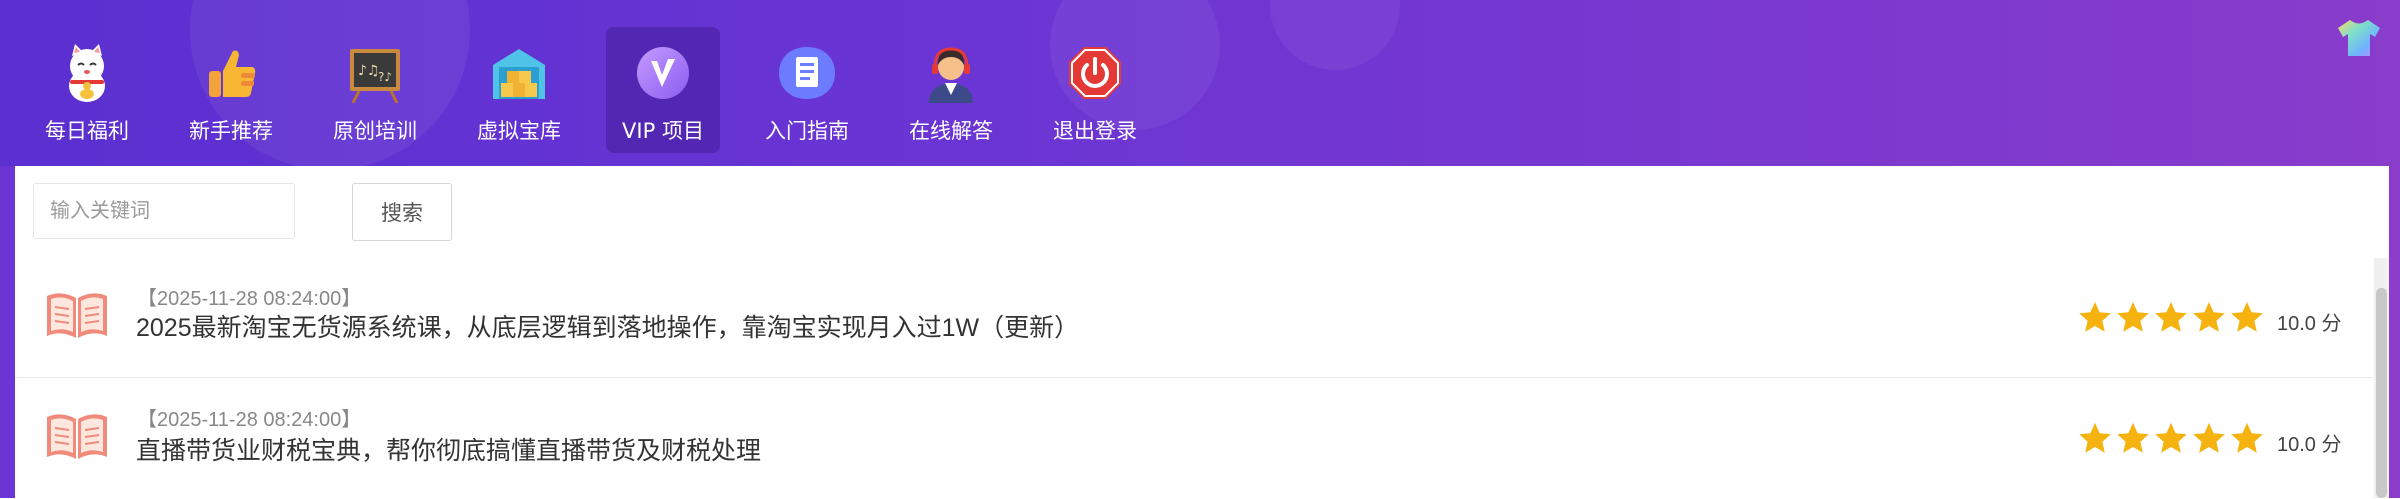 The width and height of the screenshot is (2400, 499). What do you see at coordinates (807, 73) in the screenshot?
I see `document-icon` at bounding box center [807, 73].